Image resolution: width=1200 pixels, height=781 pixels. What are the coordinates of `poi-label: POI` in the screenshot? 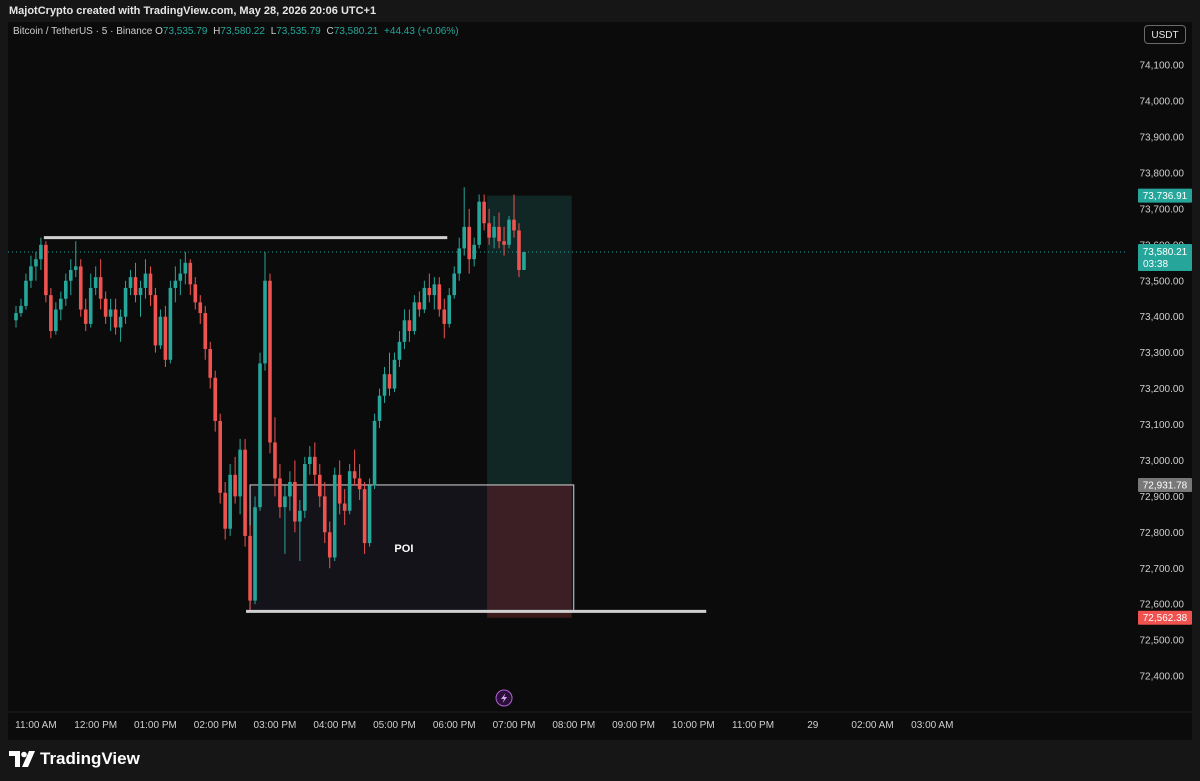 It's located at (403, 549).